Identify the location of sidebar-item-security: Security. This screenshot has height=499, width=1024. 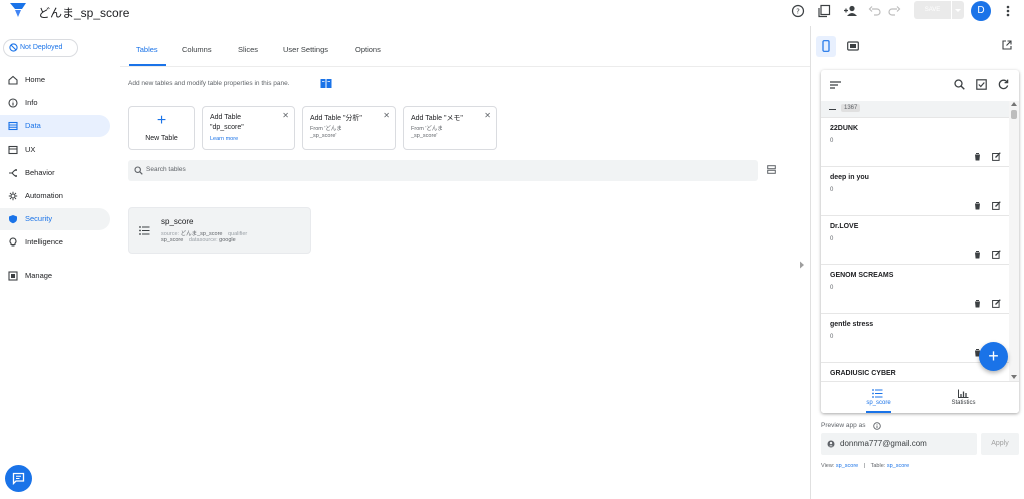
(55, 219).